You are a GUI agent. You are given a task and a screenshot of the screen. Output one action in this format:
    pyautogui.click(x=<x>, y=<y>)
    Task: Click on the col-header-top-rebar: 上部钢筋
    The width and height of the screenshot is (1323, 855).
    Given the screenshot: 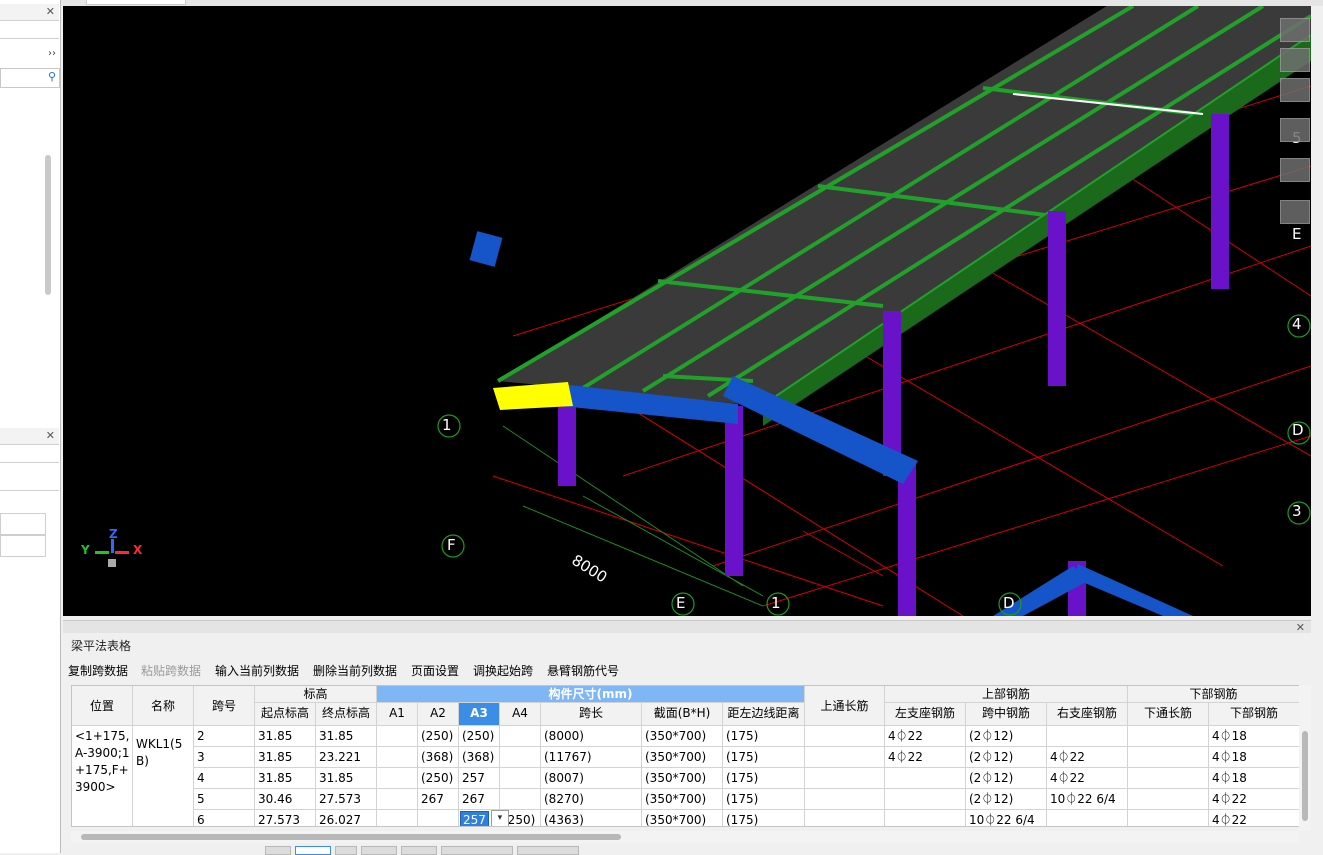 What is the action you would take?
    pyautogui.click(x=1006, y=694)
    